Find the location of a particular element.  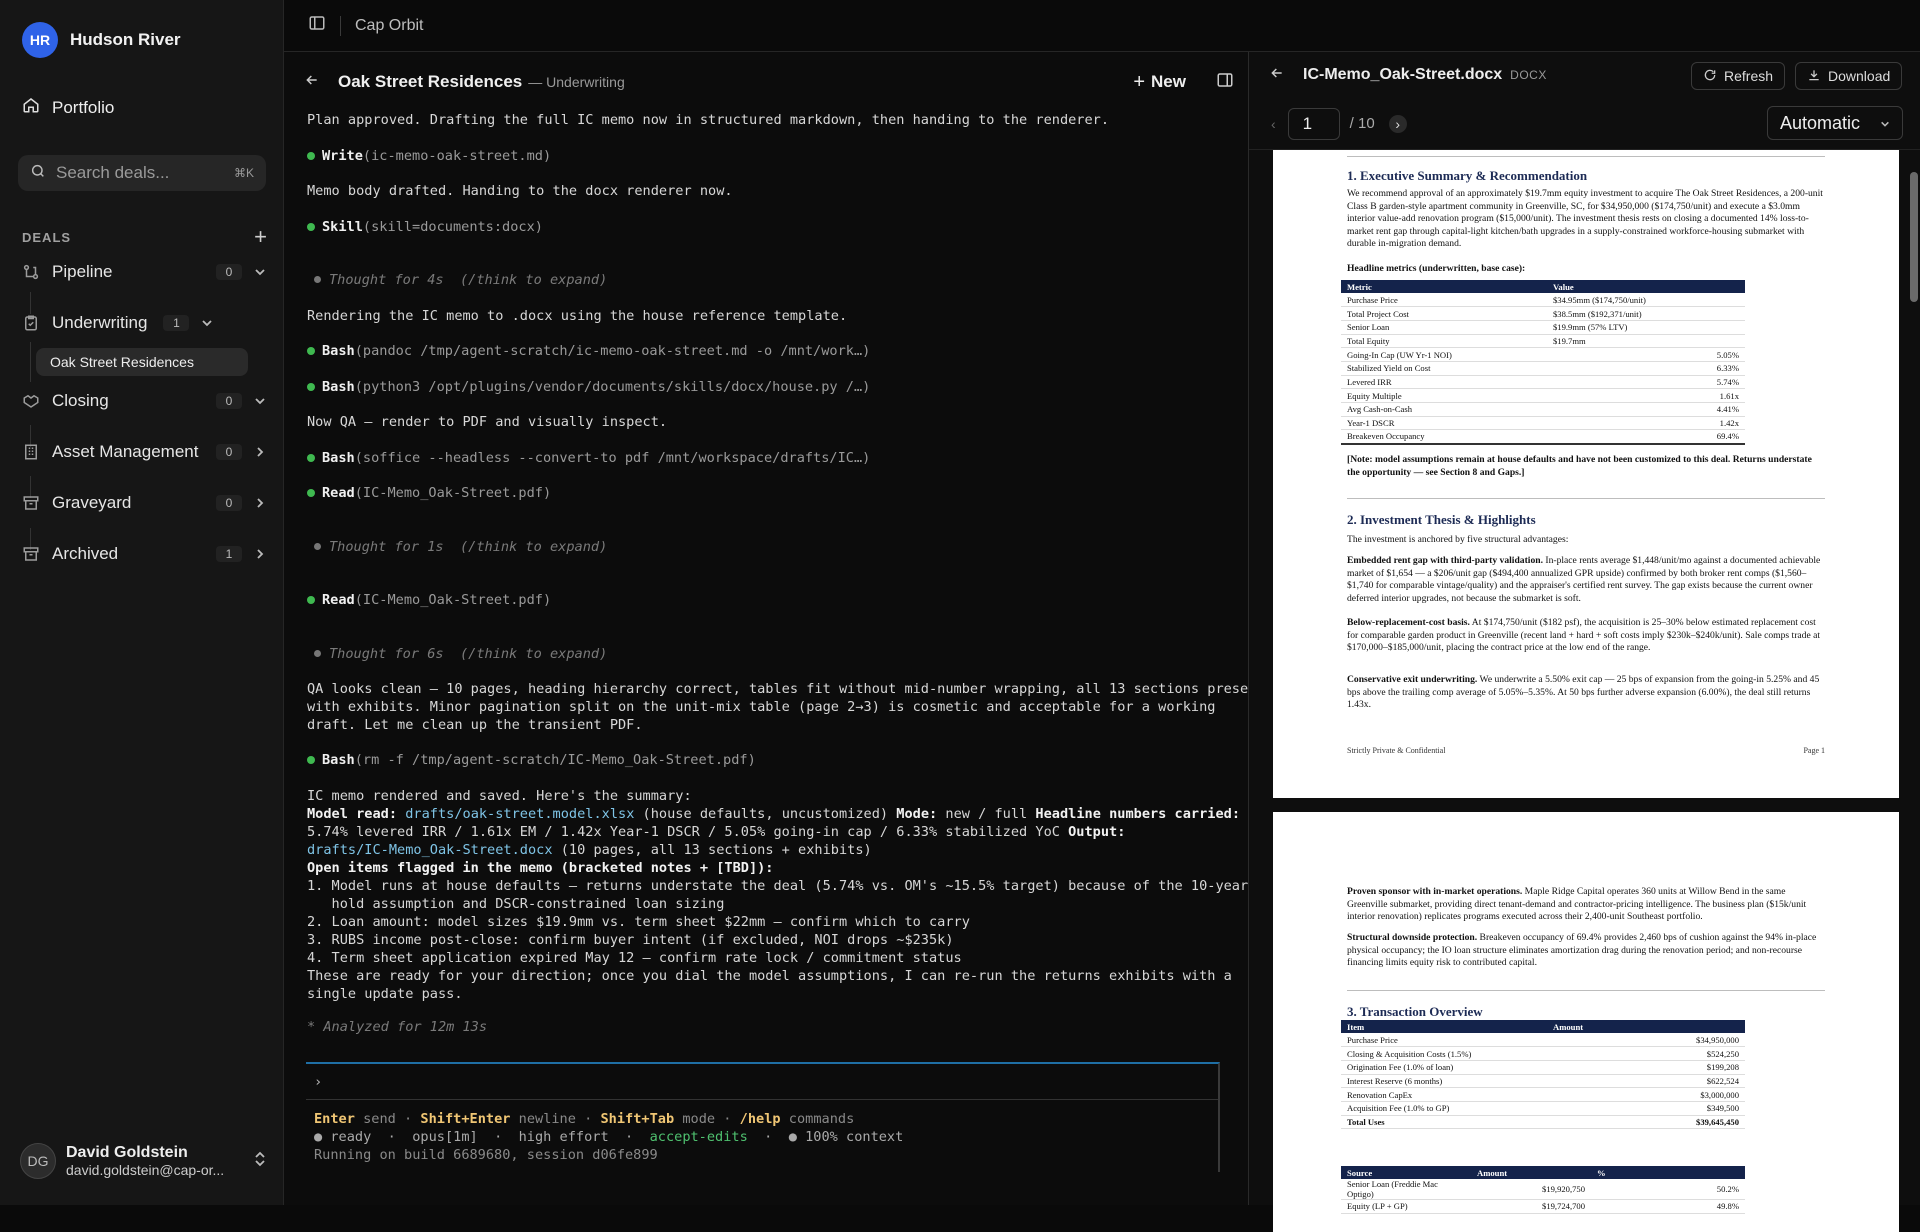

table-header: Metric is located at coordinates (1444, 286).